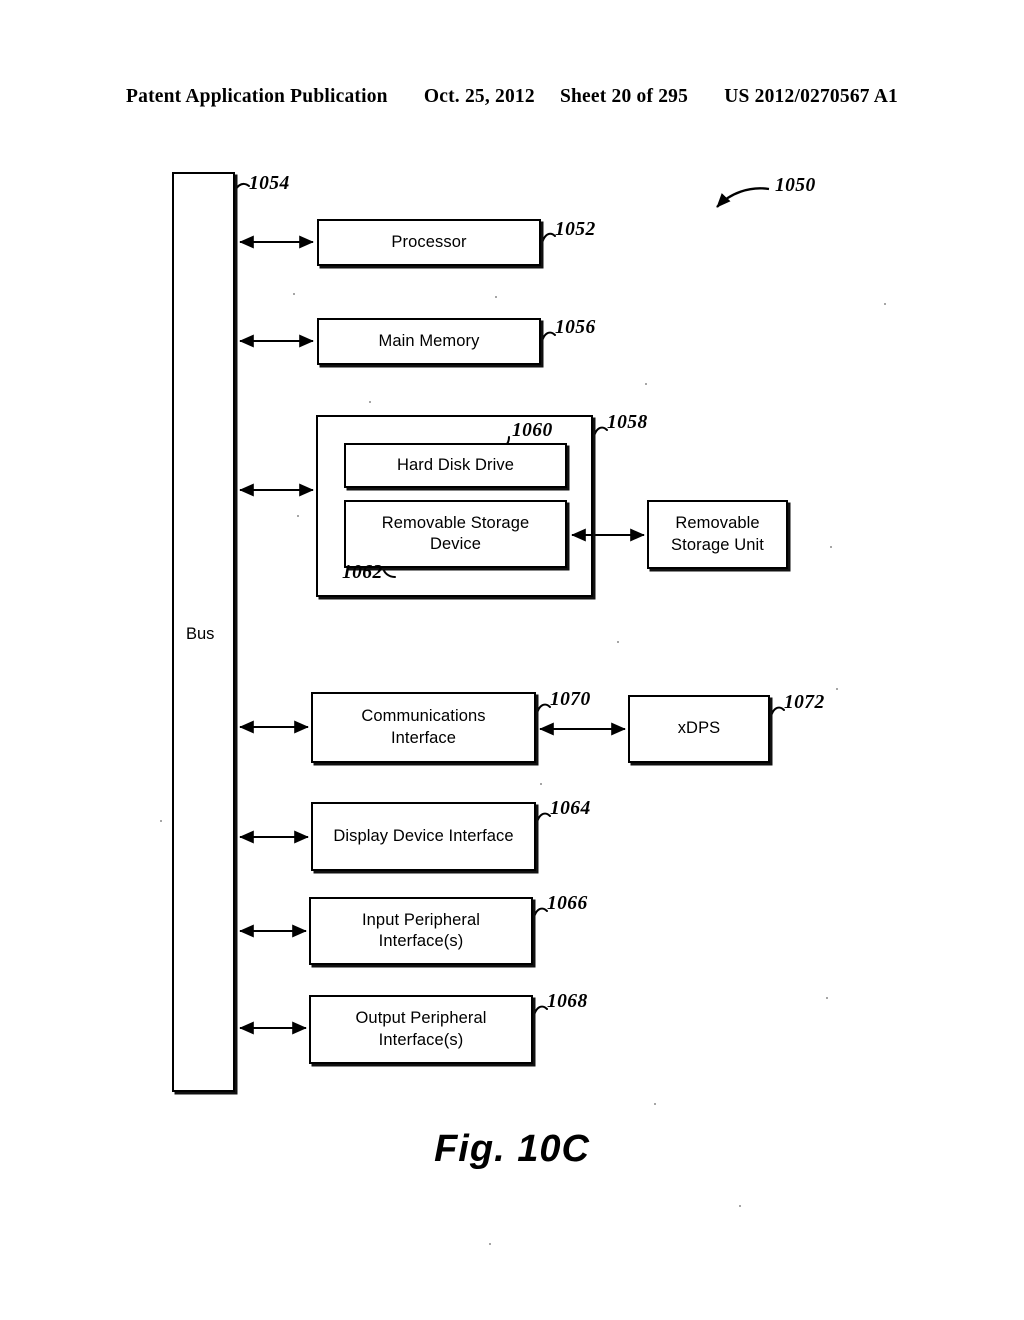 This screenshot has height=1320, width=1024. I want to click on node-main-memory-label: Main Memory, so click(429, 340).